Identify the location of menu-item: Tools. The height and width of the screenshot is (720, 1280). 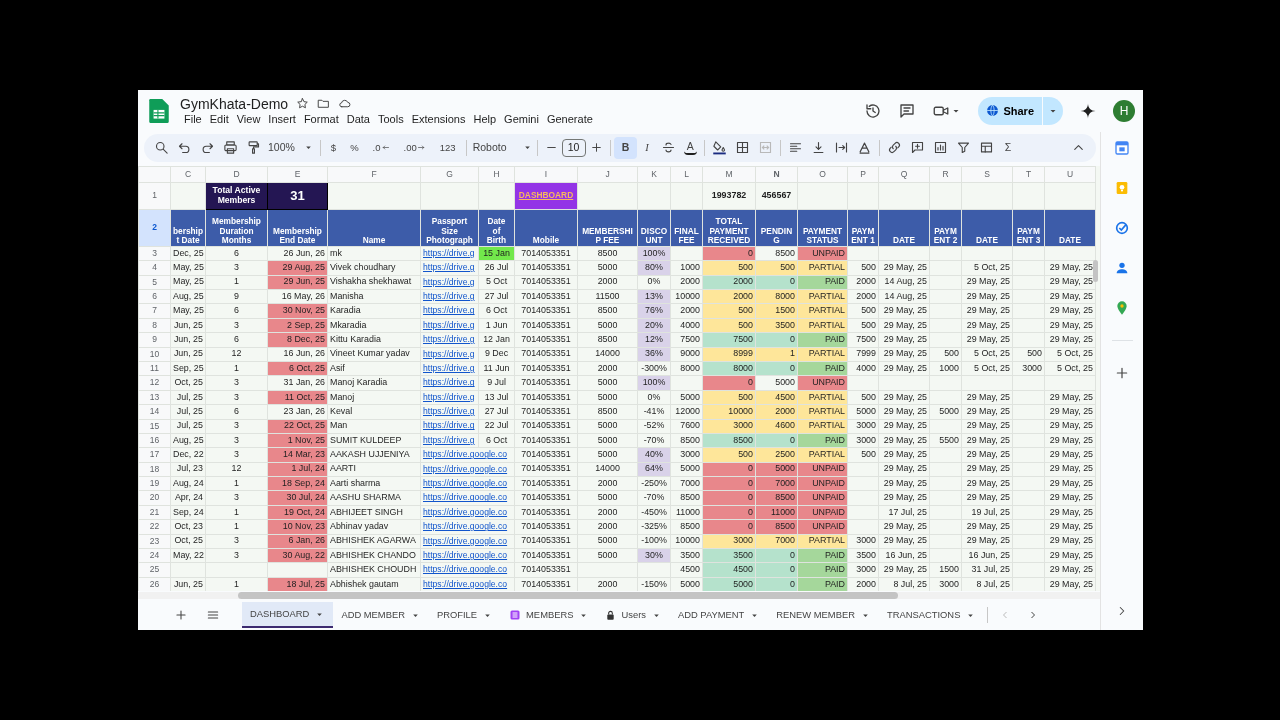
(390, 118).